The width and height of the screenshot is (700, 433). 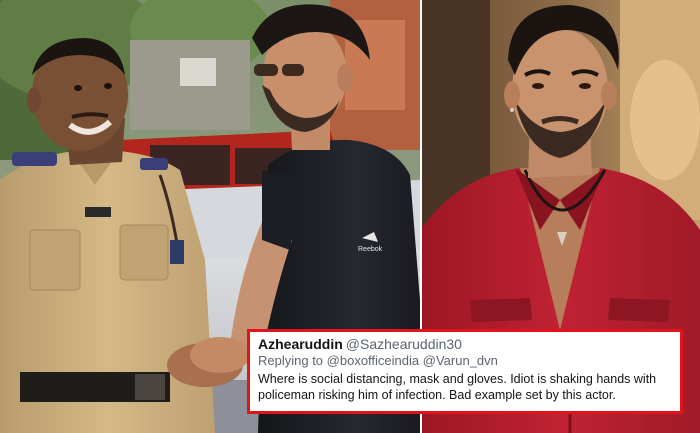 What do you see at coordinates (404, 344) in the screenshot?
I see `tweet-author-handle: @Sazhearuddin30` at bounding box center [404, 344].